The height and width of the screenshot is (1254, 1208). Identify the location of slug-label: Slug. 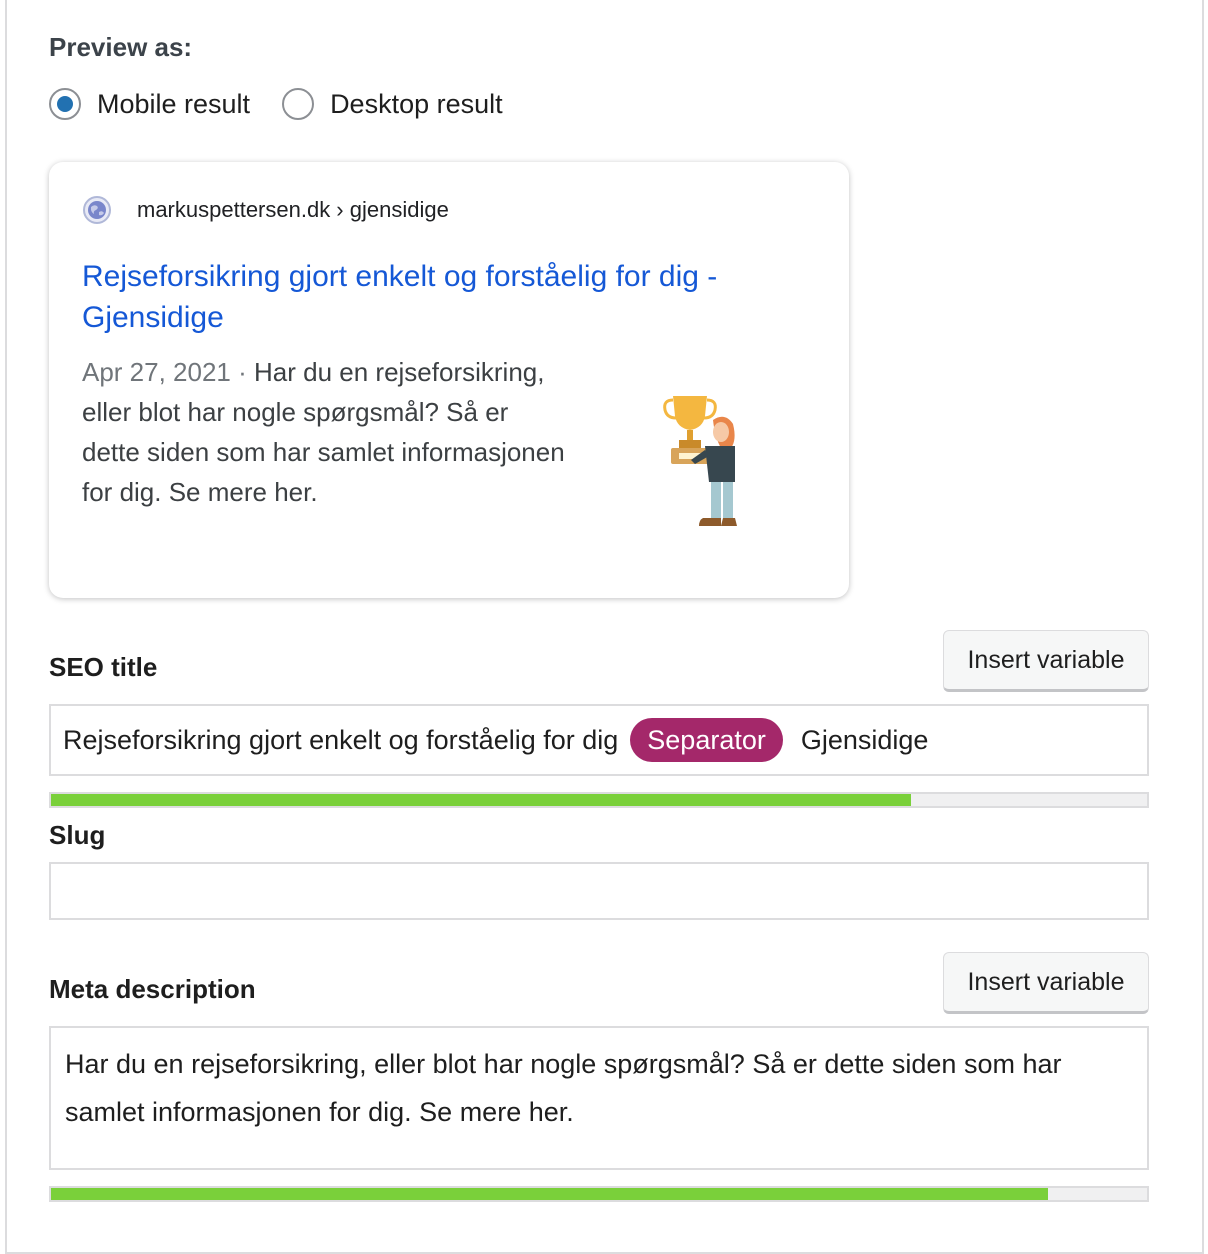
(77, 835).